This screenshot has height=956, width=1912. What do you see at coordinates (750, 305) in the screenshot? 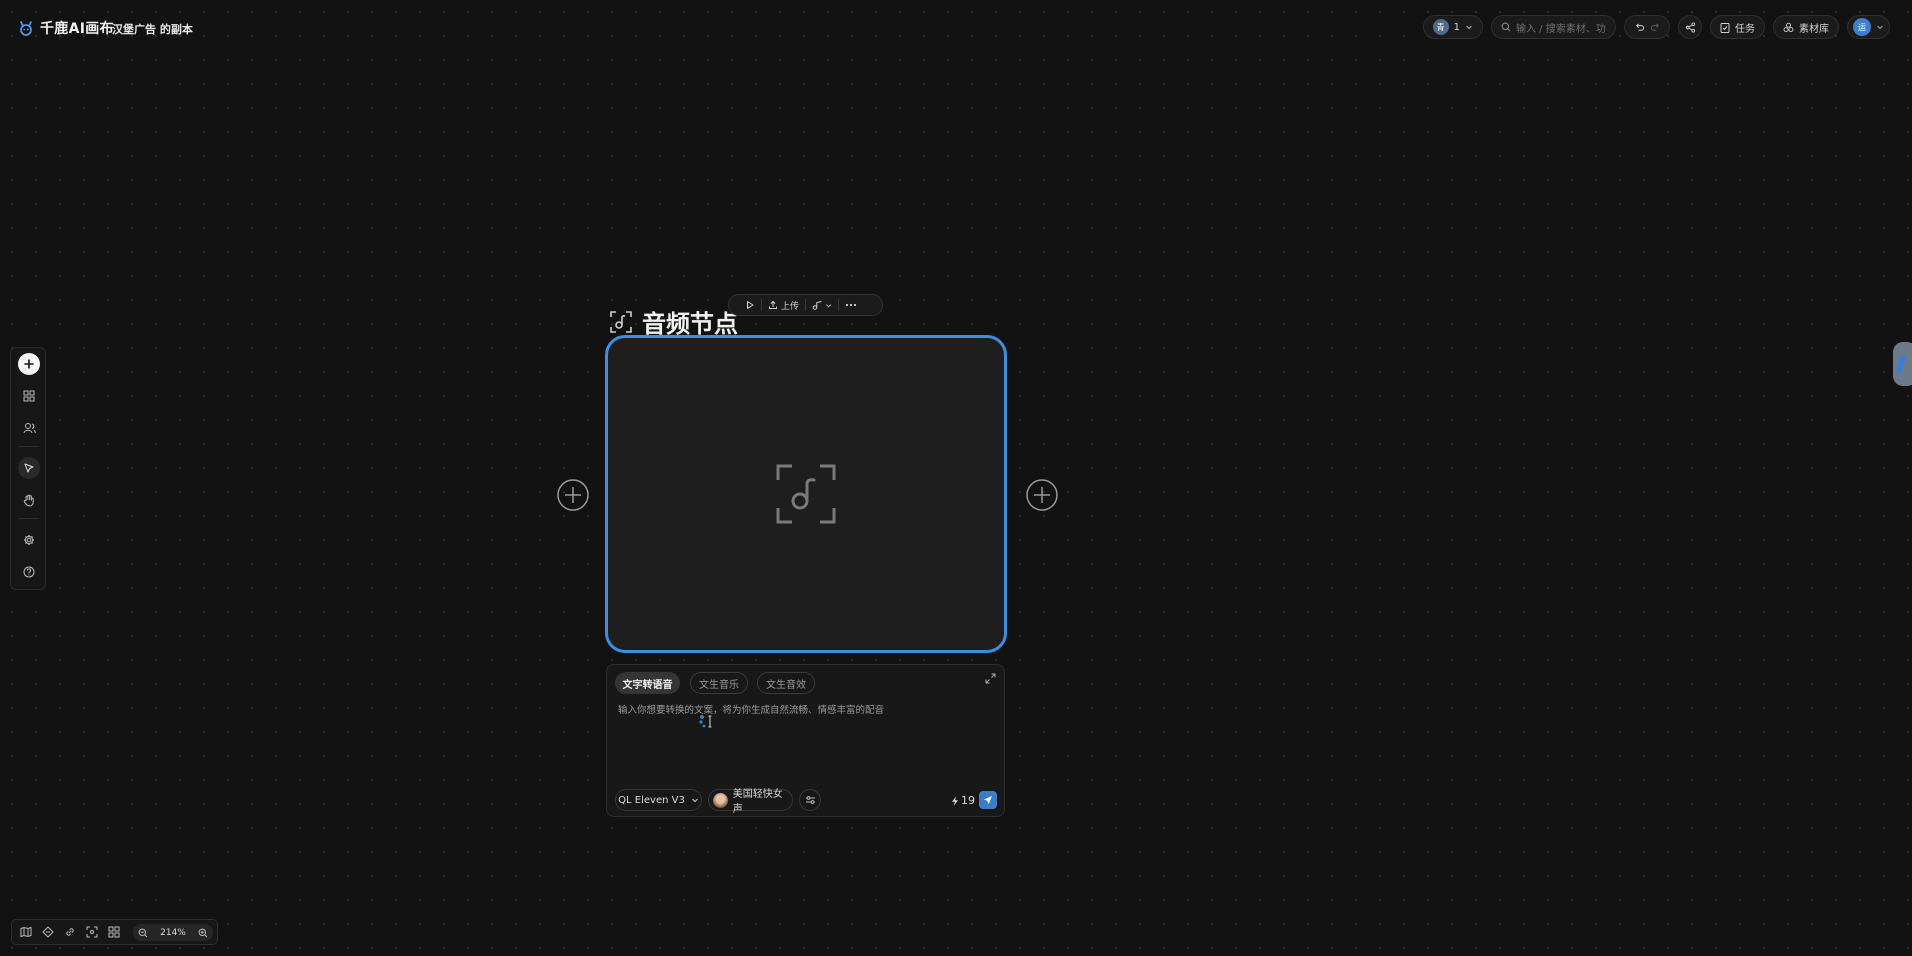
I see `play-icon` at bounding box center [750, 305].